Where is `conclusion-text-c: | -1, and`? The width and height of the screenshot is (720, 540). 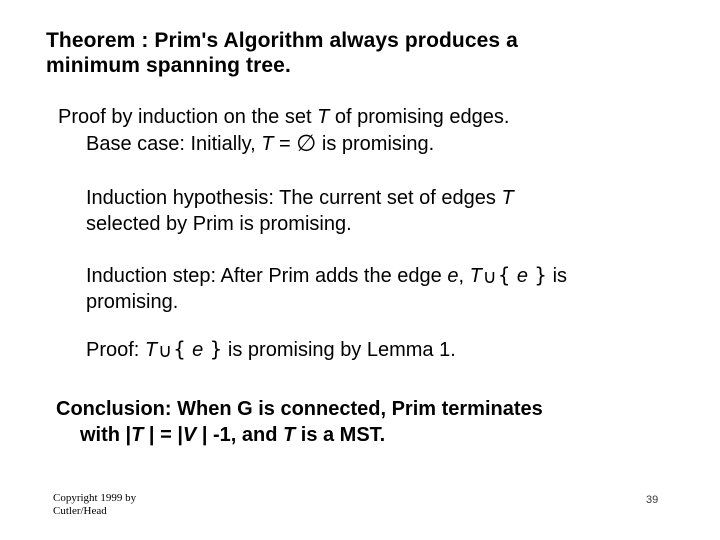 conclusion-text-c: | -1, and is located at coordinates (239, 435).